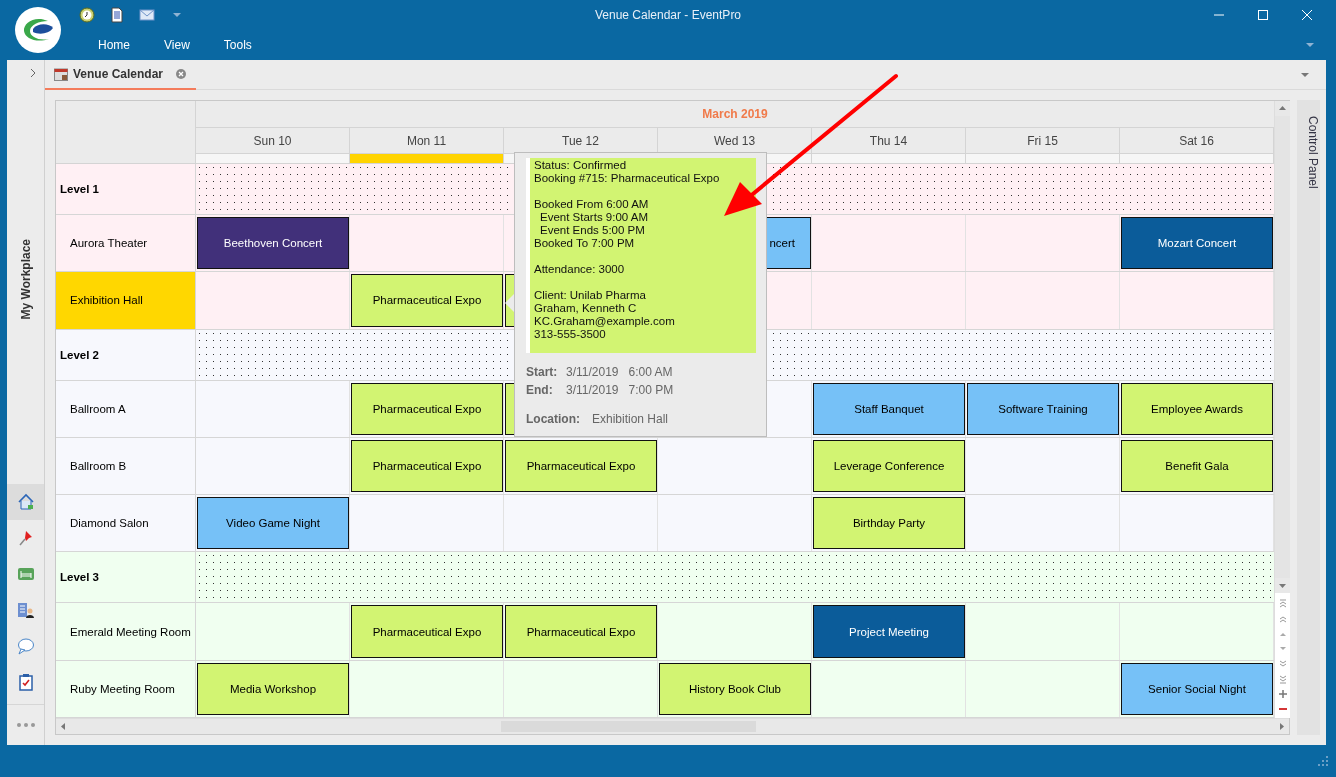 The height and width of the screenshot is (777, 1336). What do you see at coordinates (889, 523) in the screenshot?
I see `event-block: Birthday Party` at bounding box center [889, 523].